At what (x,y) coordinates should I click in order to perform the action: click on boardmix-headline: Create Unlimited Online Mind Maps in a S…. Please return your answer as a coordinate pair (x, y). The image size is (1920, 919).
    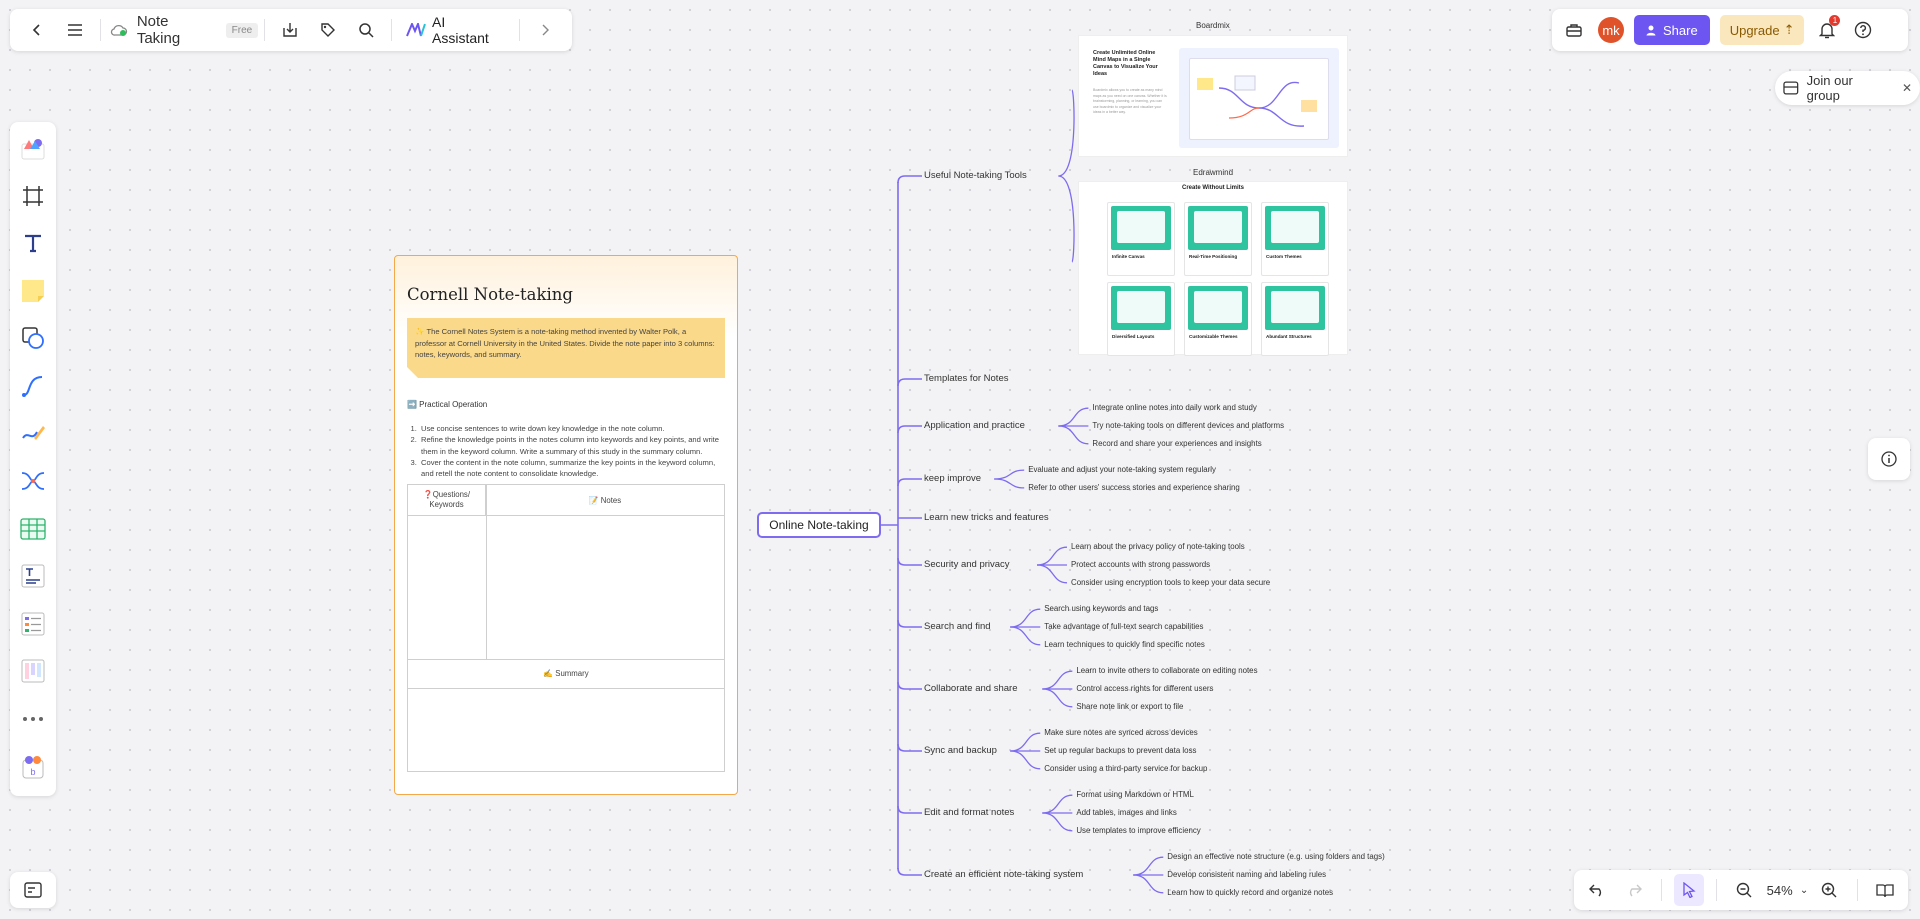
    Looking at the image, I should click on (1125, 63).